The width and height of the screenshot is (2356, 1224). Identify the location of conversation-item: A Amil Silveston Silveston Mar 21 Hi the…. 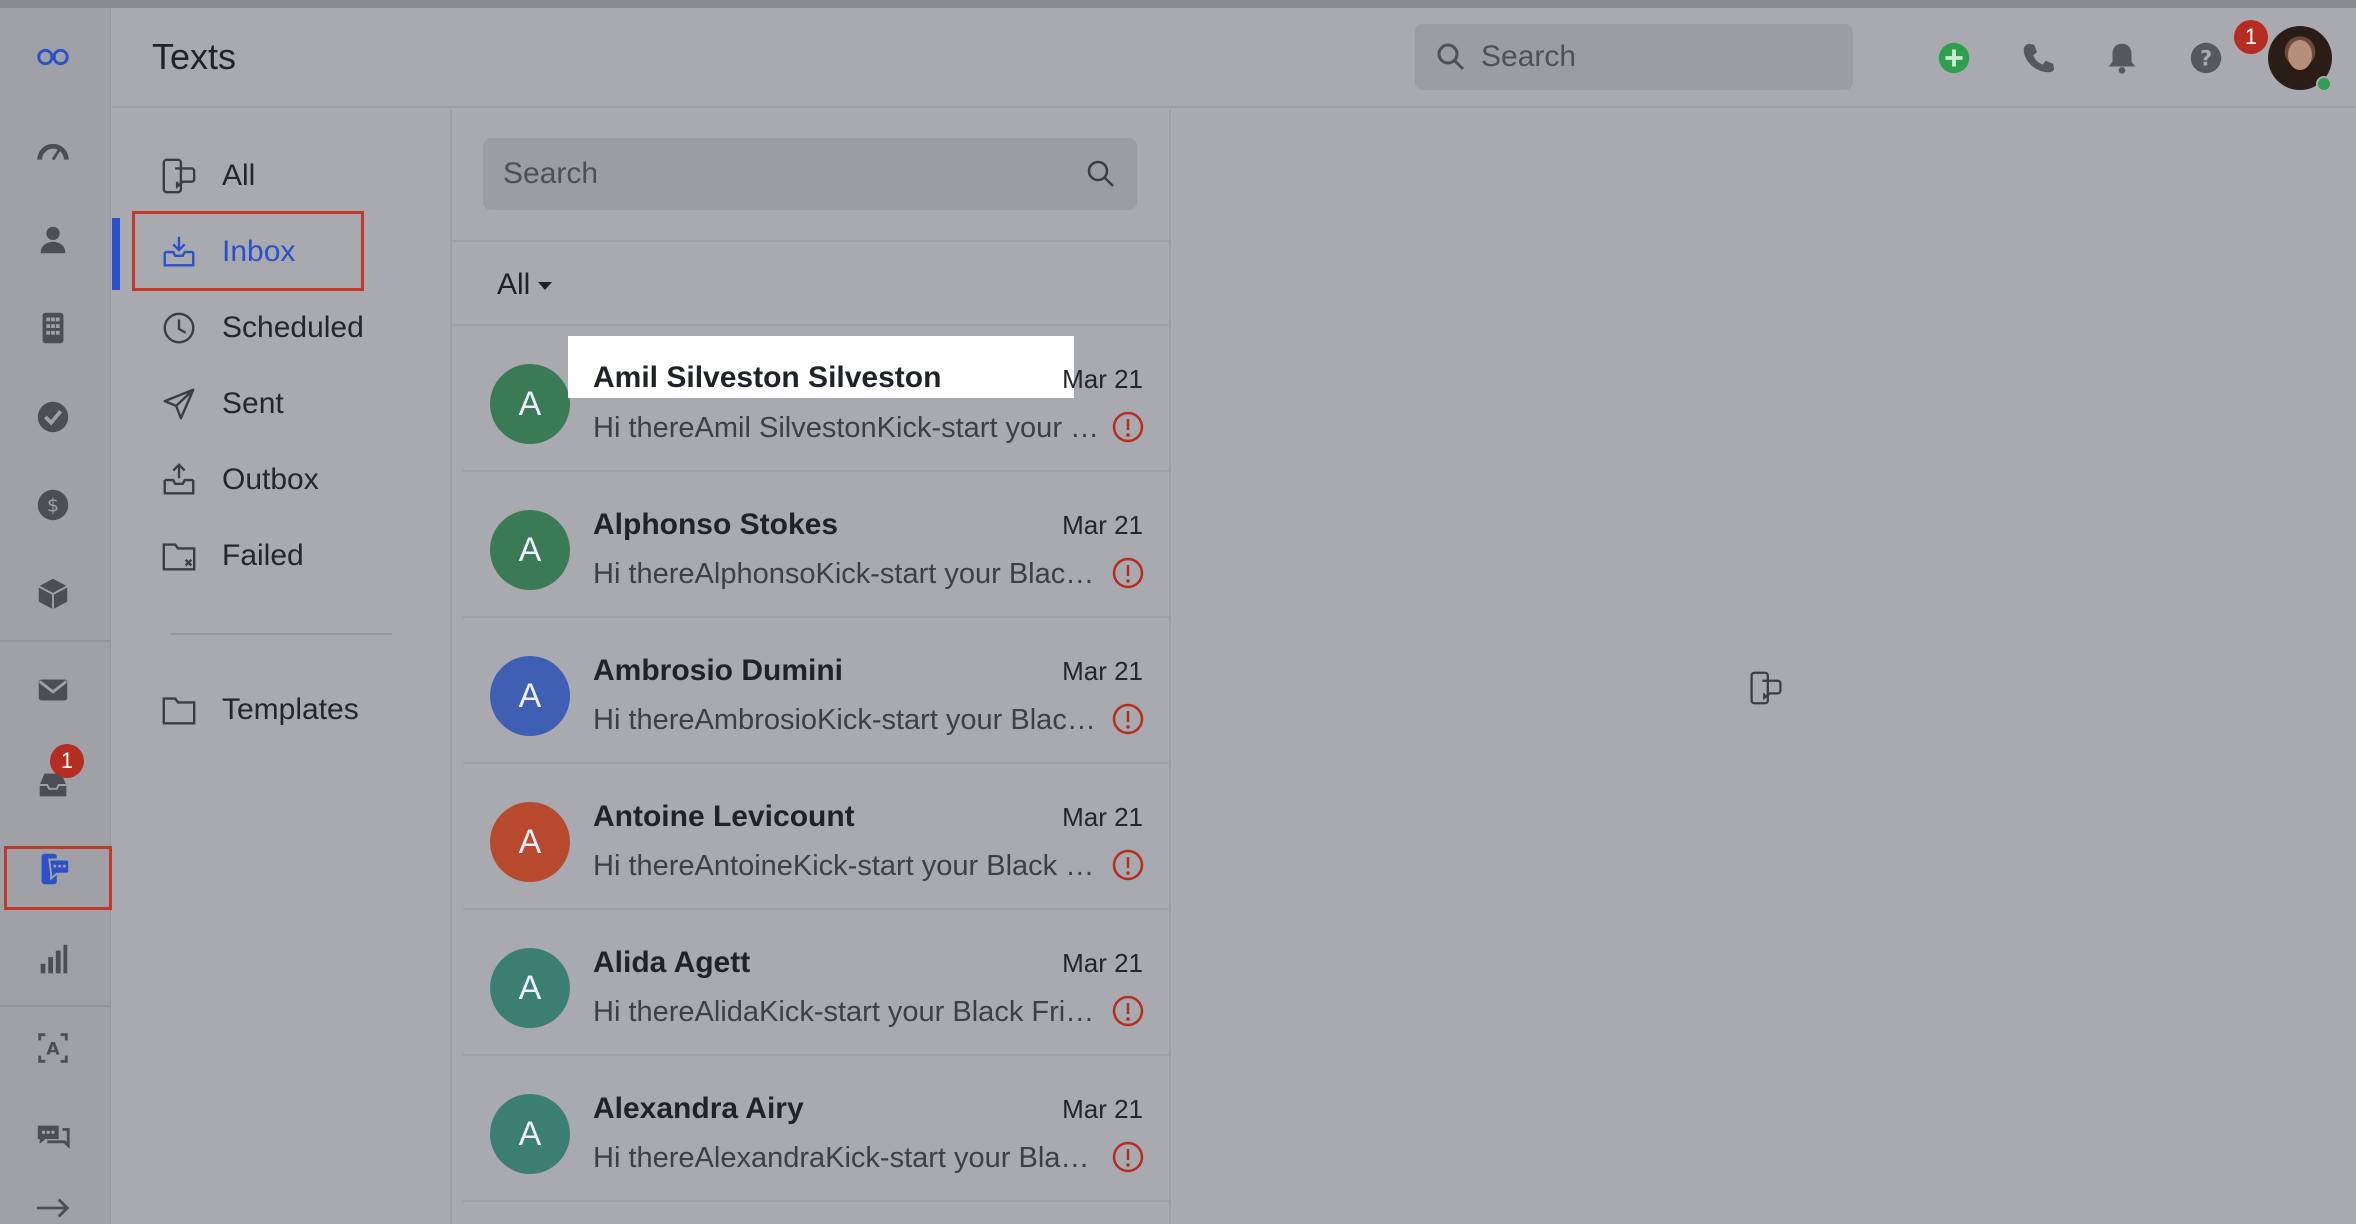
(817, 399).